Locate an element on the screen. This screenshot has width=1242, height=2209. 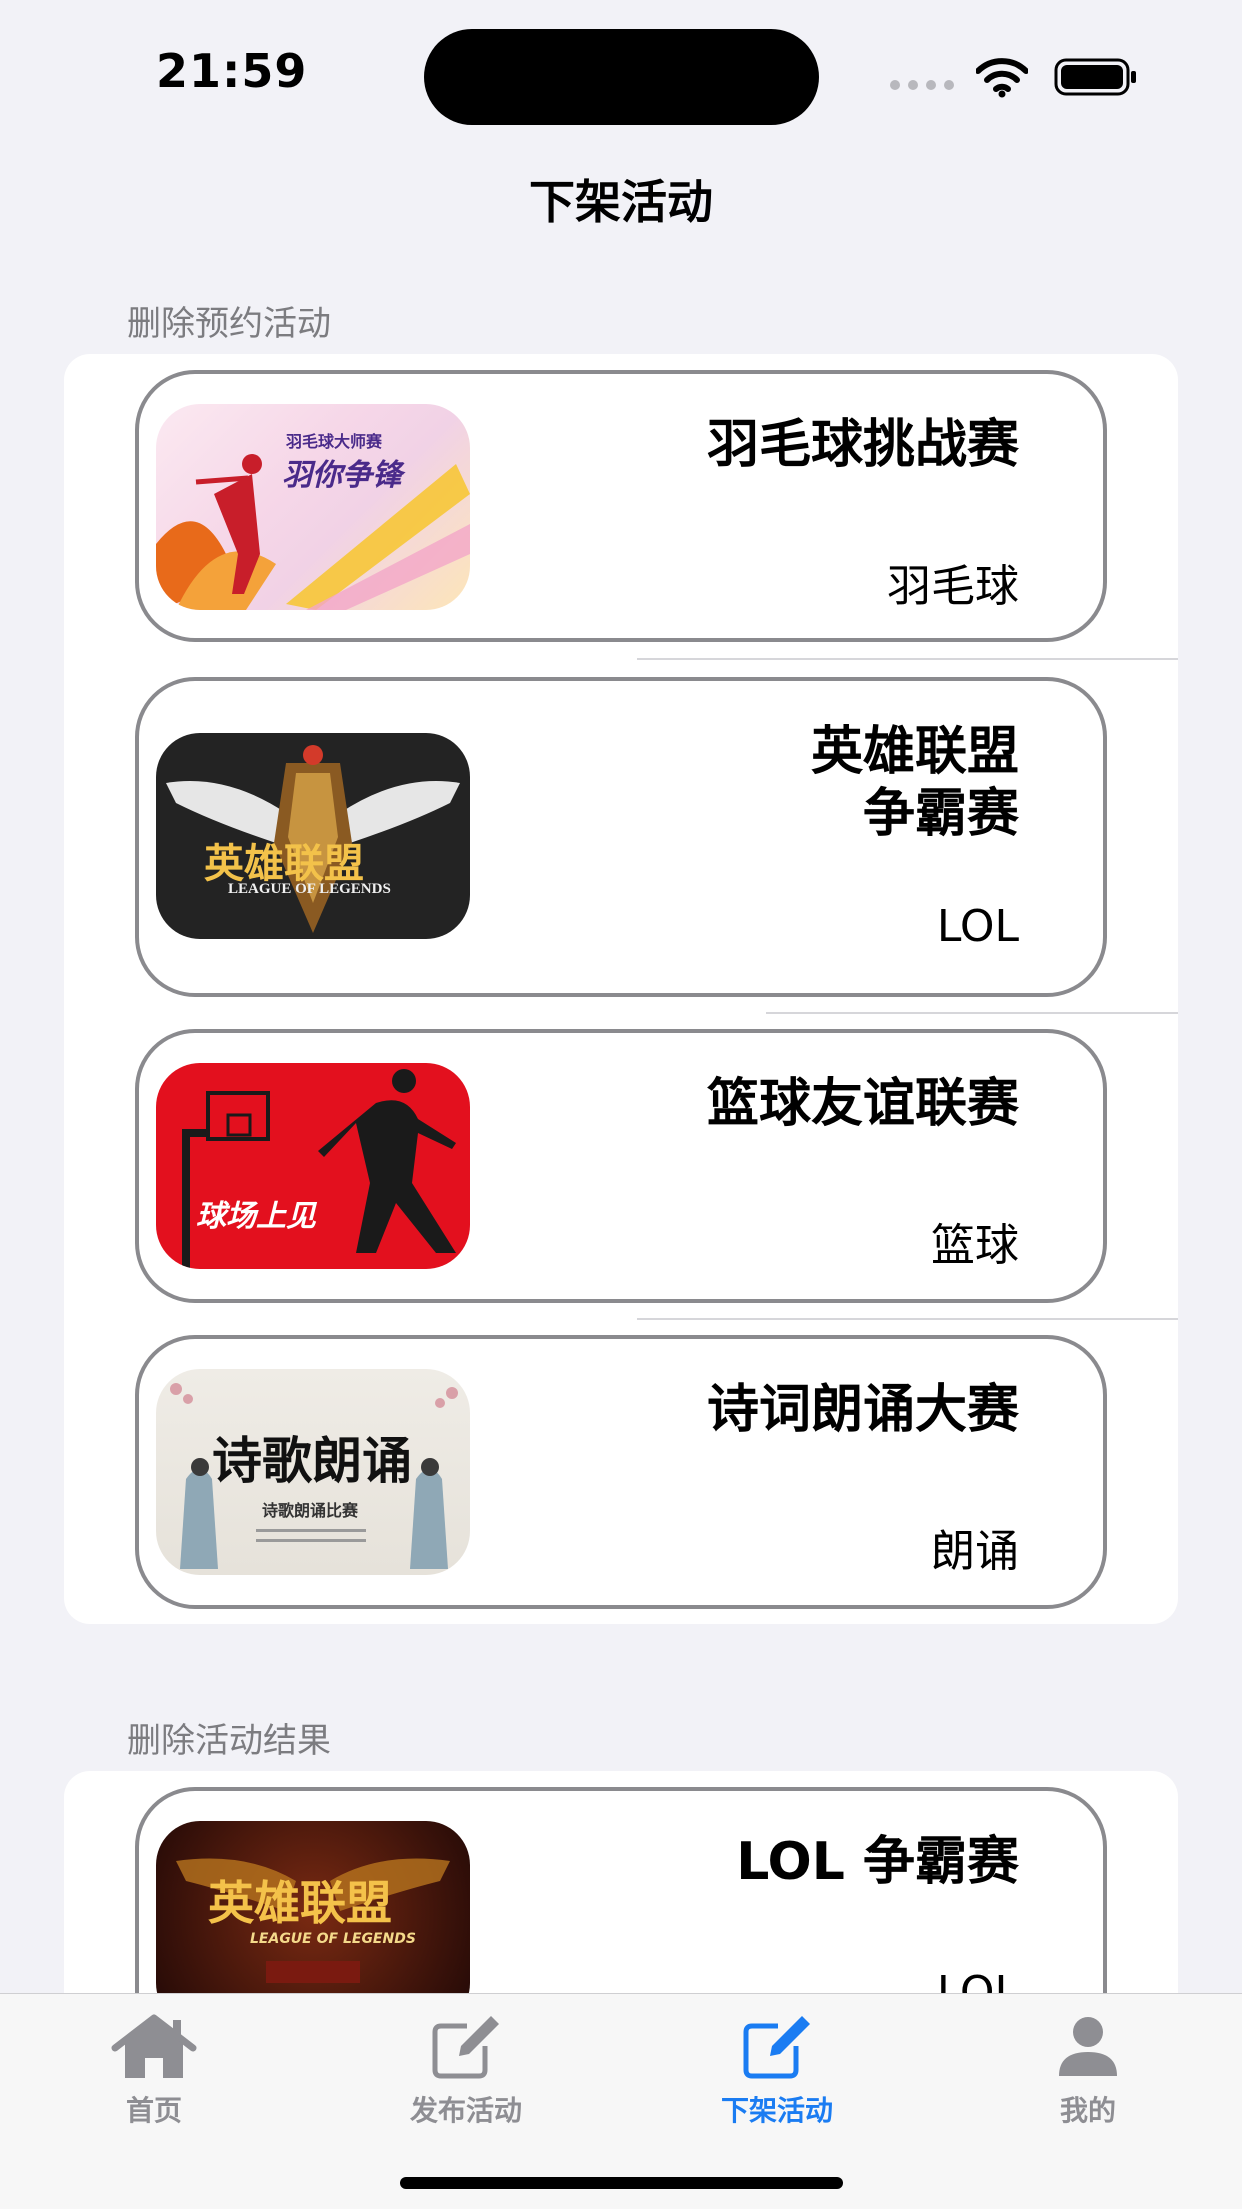
basketball-poster-title: 球场上见 is located at coordinates (256, 1216).